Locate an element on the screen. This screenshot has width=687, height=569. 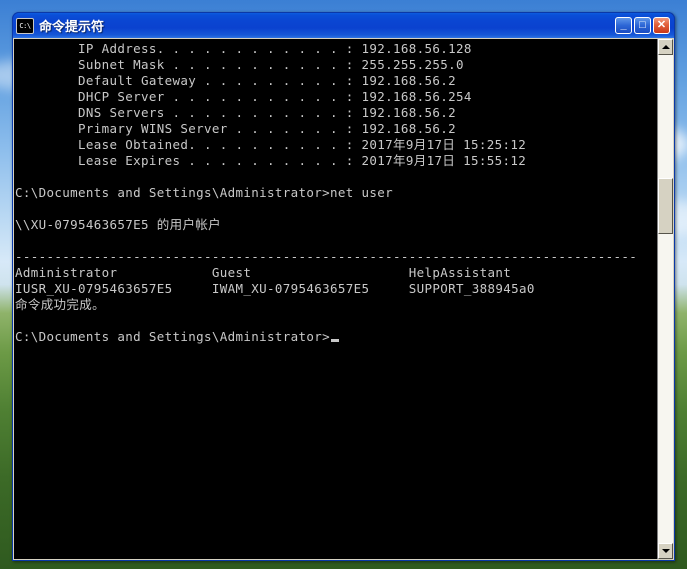
maximize-button: □ is located at coordinates (642, 25).